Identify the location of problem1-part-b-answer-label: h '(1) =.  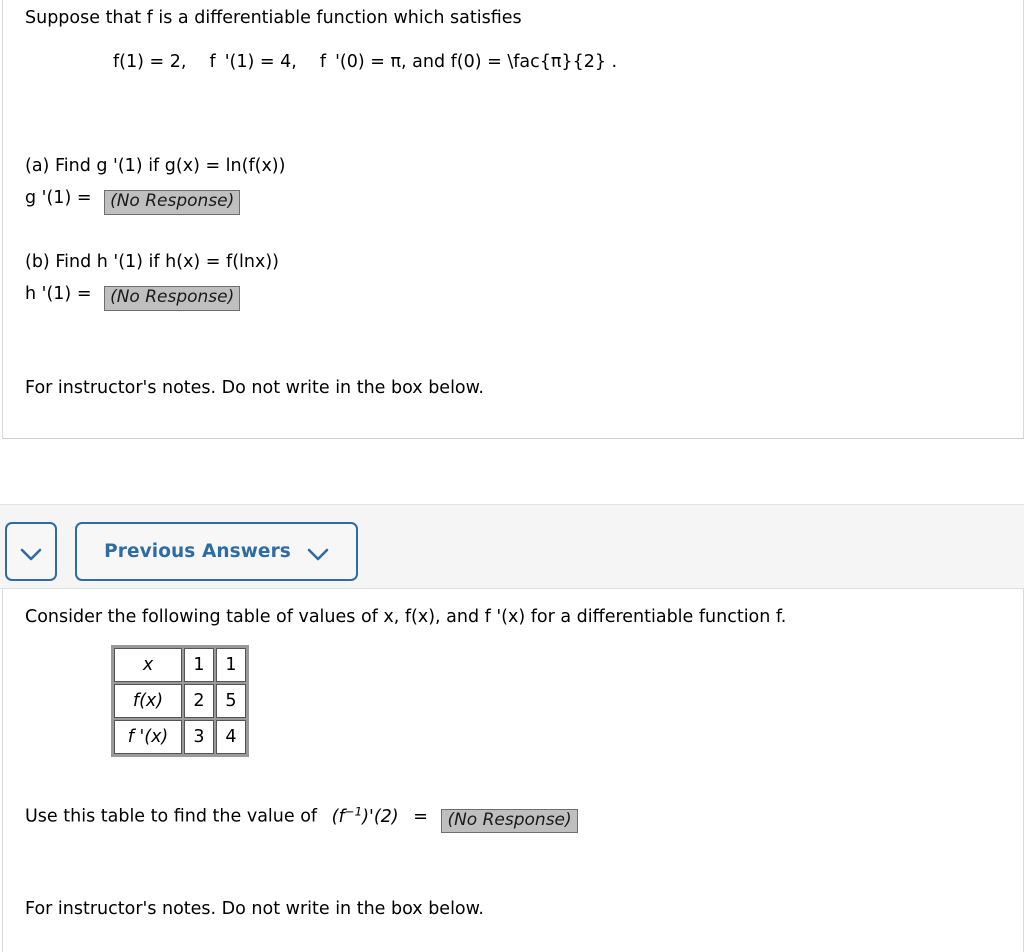
(58, 294).